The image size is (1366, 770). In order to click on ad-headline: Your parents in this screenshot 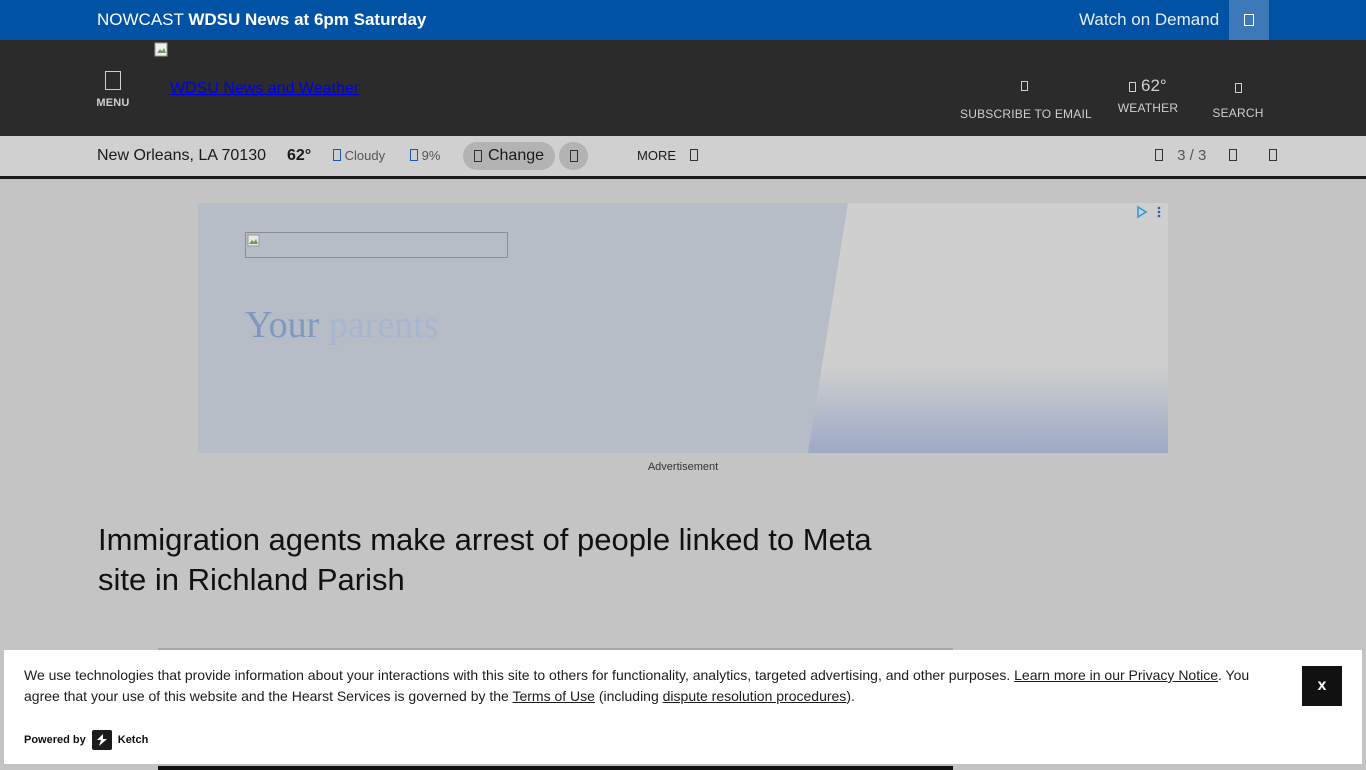, I will do `click(342, 325)`.